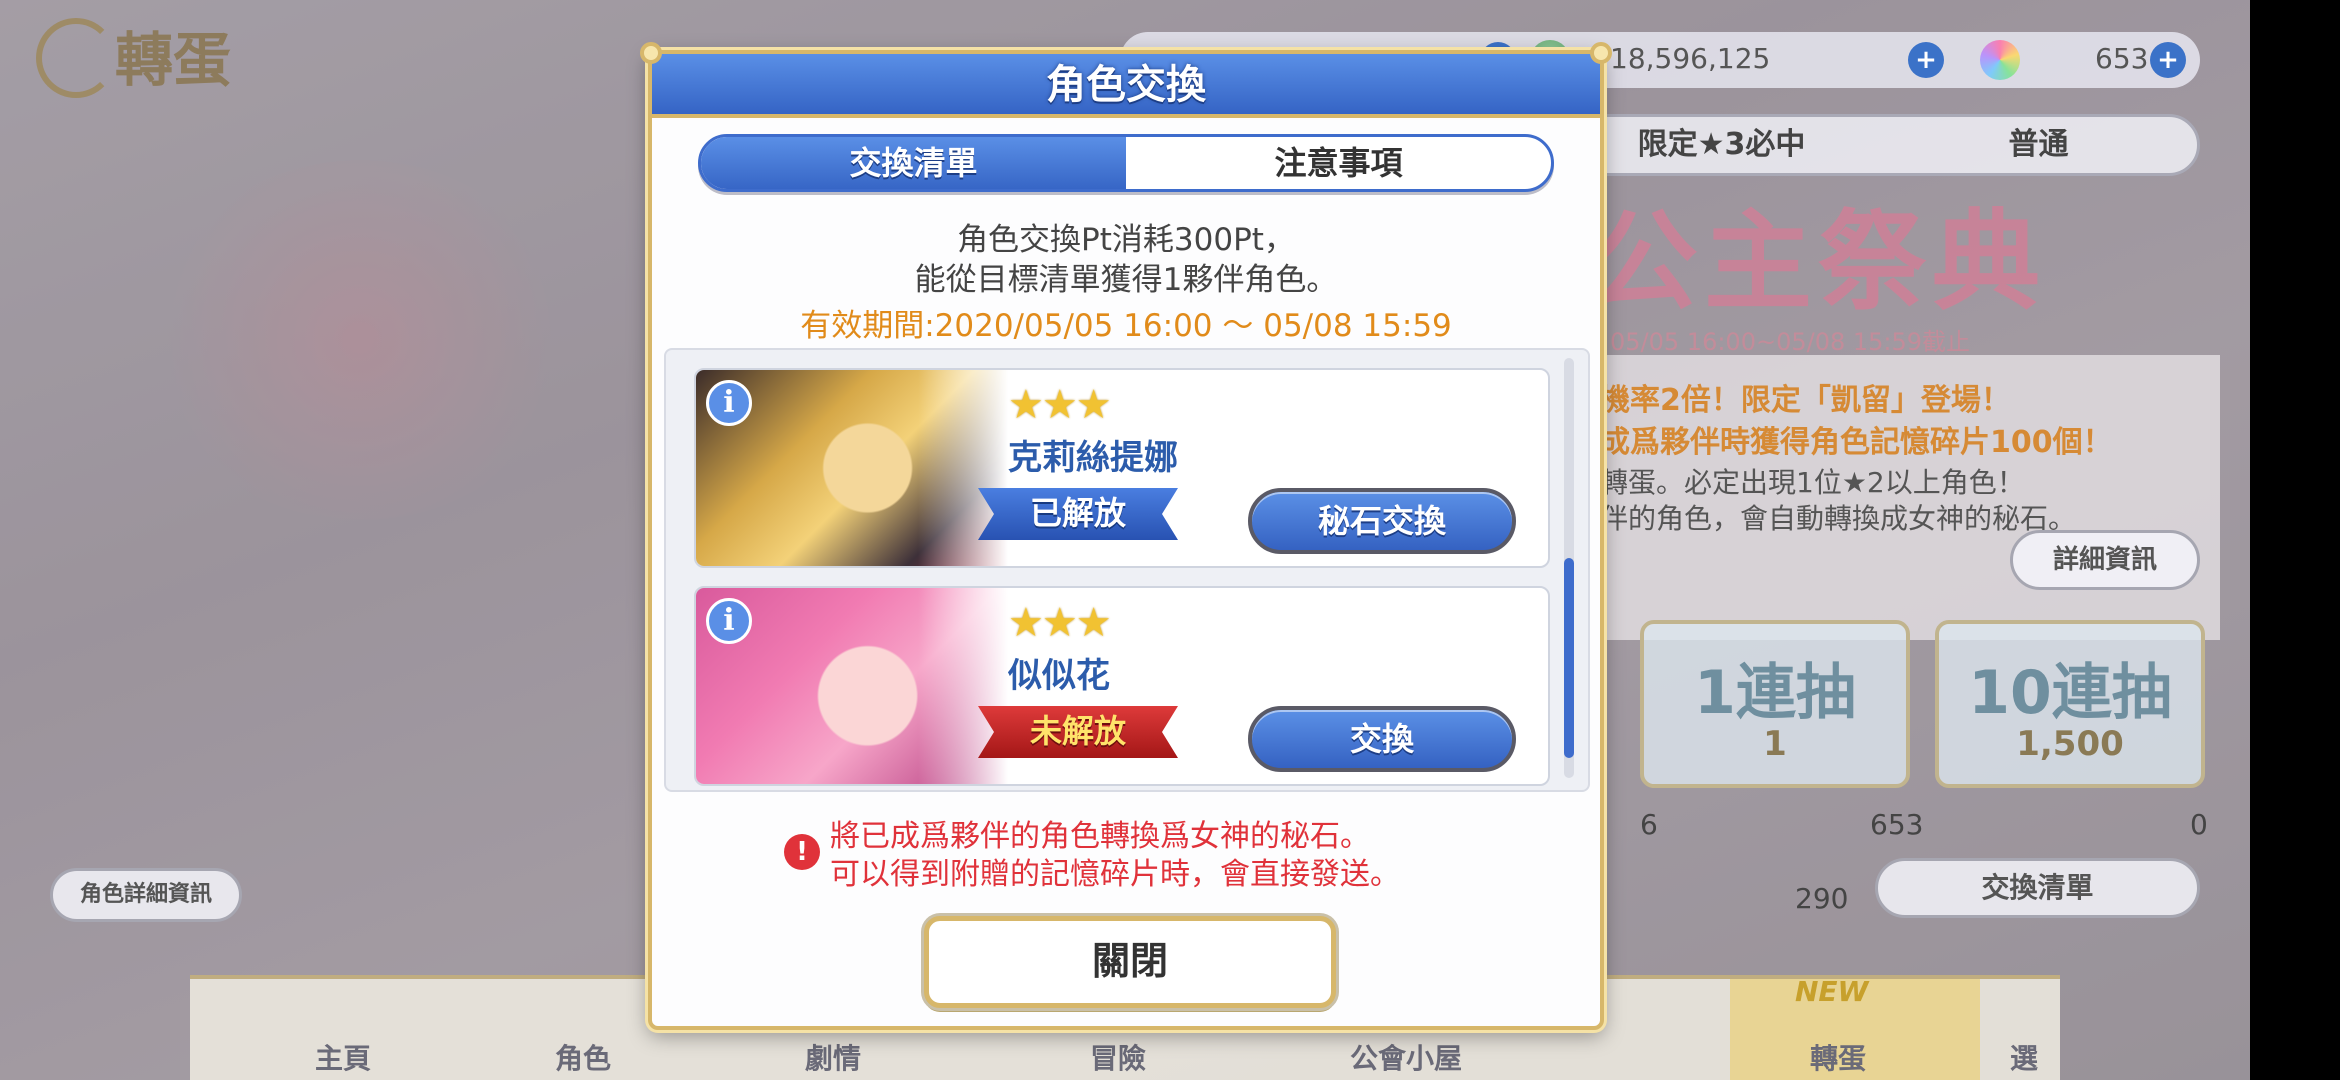 This screenshot has height=1080, width=2340. Describe the element at coordinates (1790, 342) in the screenshot. I see `banner-dates: 05/05 16:00~05/08 15:59截止` at that location.